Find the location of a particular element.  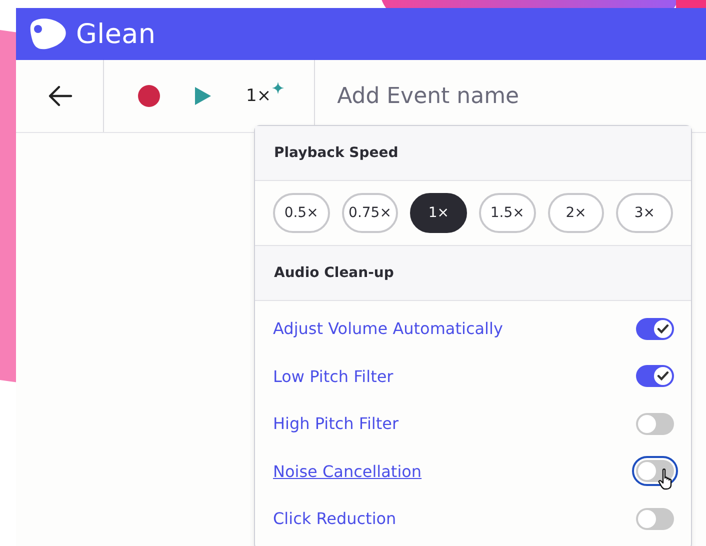

speed-option: 0.75× is located at coordinates (370, 213).